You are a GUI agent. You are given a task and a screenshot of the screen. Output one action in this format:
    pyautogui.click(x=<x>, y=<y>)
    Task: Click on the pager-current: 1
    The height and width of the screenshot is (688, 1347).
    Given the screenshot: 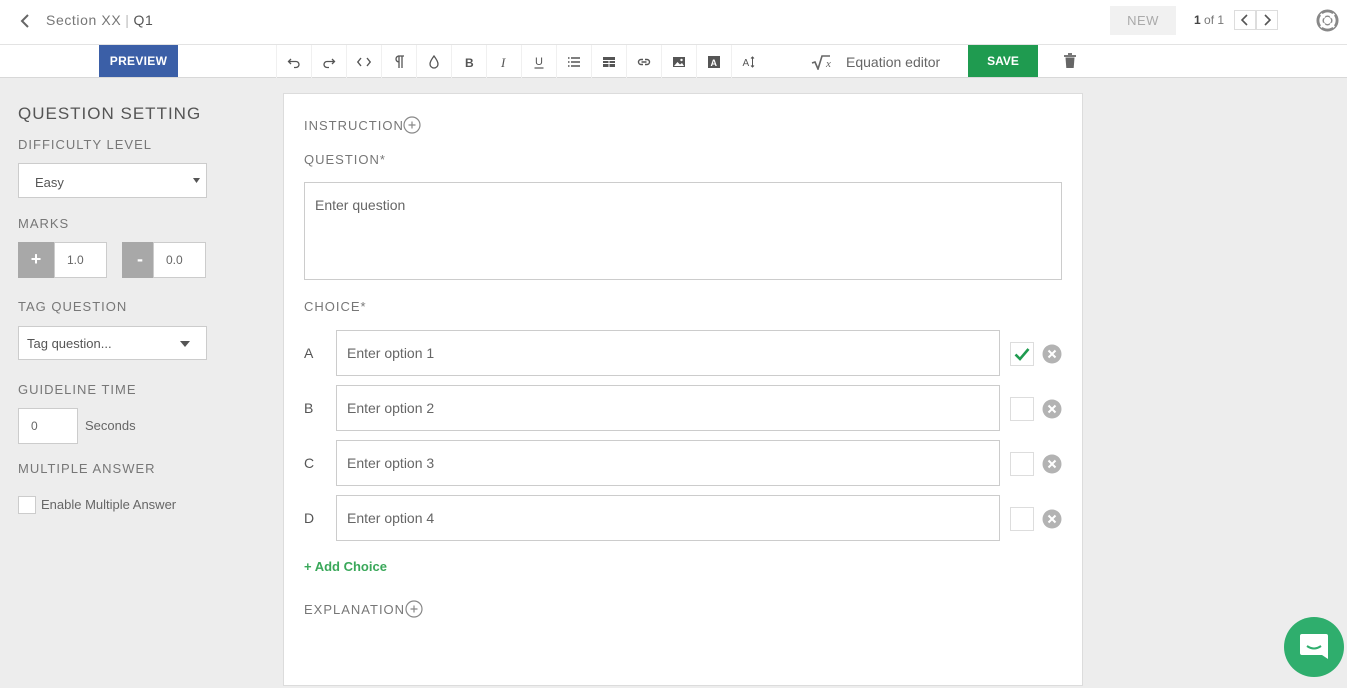 What is the action you would take?
    pyautogui.click(x=1197, y=20)
    